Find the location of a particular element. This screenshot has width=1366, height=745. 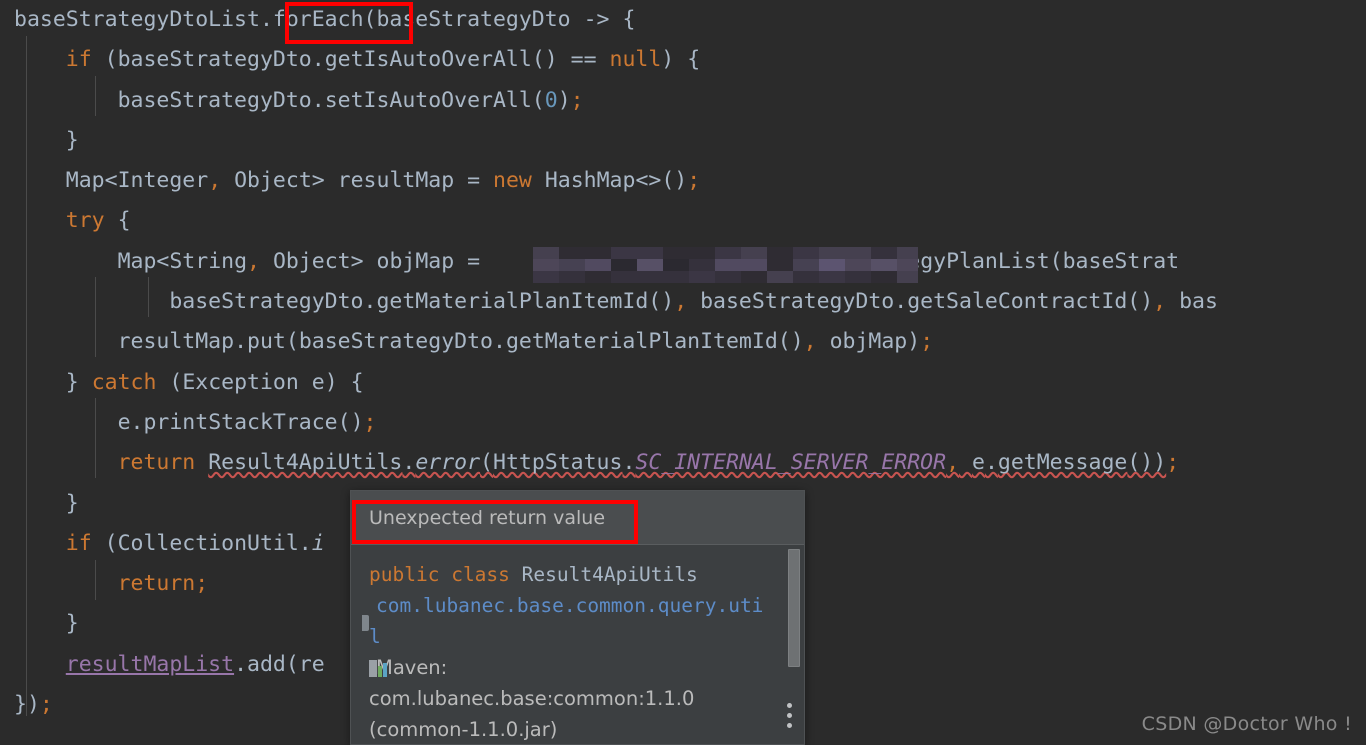

tooltip-scrollbar-thumb is located at coordinates (794, 608).